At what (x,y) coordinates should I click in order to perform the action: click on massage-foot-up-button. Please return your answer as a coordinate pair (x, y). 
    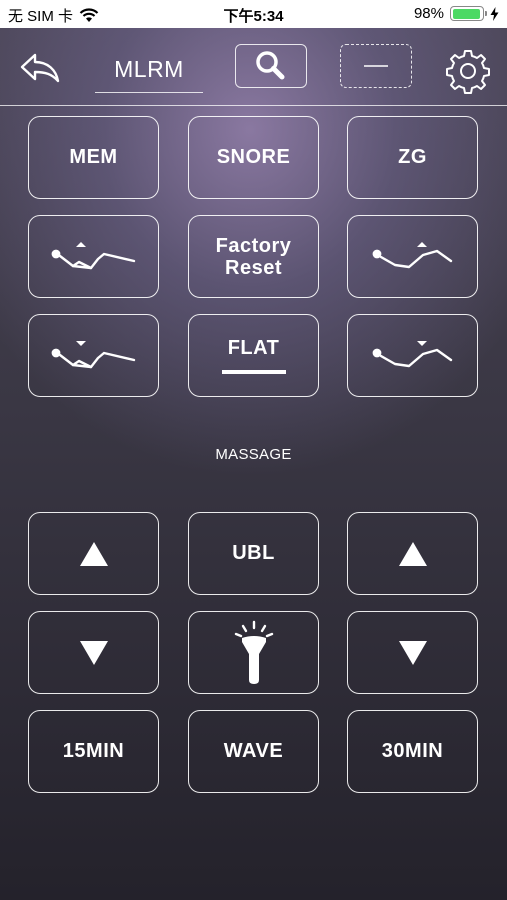
    Looking at the image, I should click on (412, 553).